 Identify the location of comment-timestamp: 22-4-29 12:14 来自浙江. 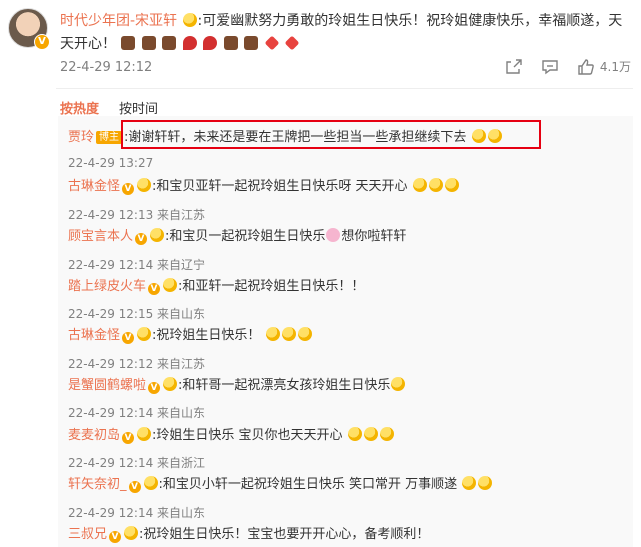
(137, 463).